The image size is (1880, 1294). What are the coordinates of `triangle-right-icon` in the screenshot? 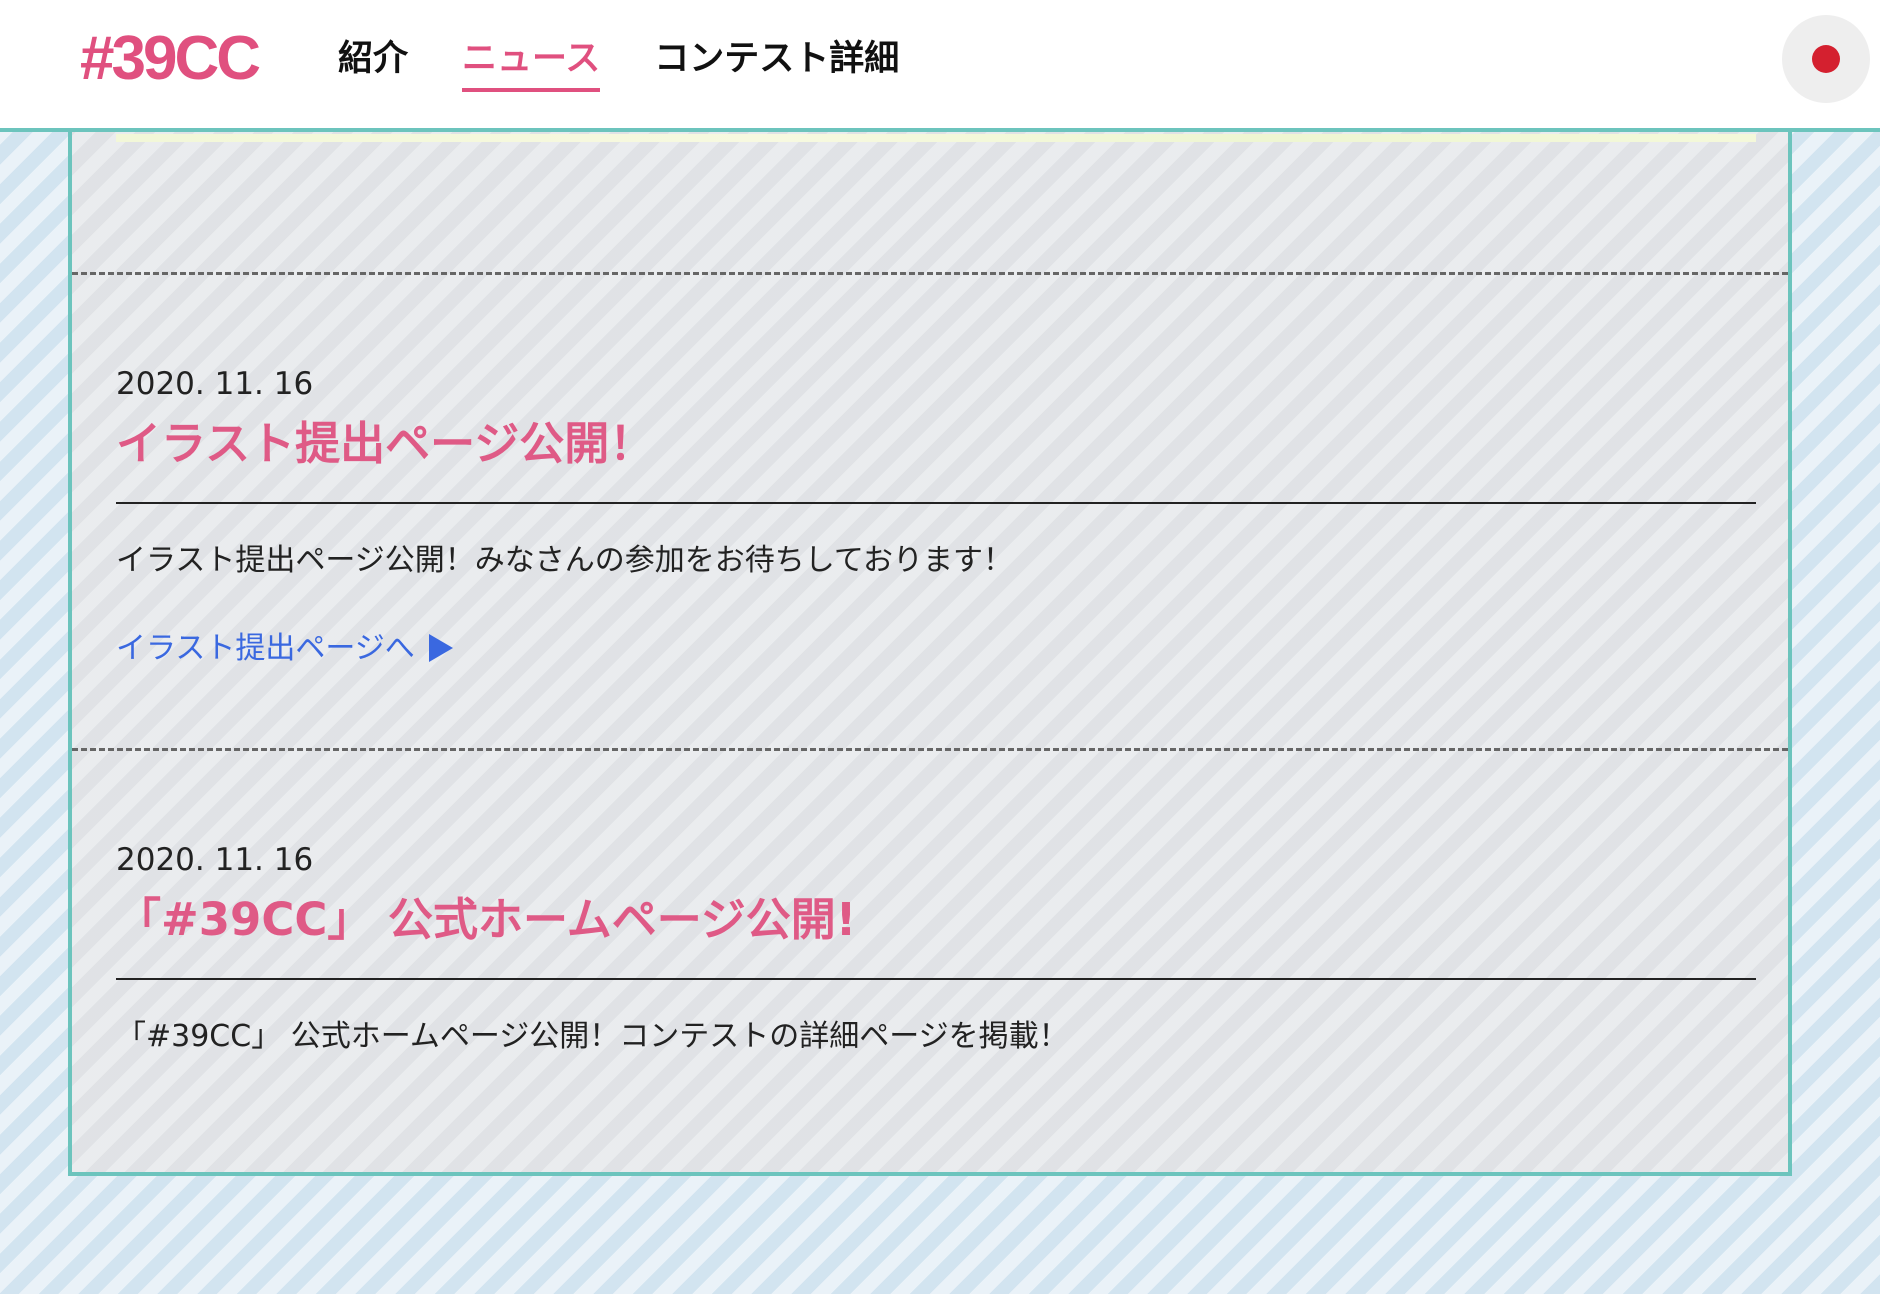 It's located at (440, 648).